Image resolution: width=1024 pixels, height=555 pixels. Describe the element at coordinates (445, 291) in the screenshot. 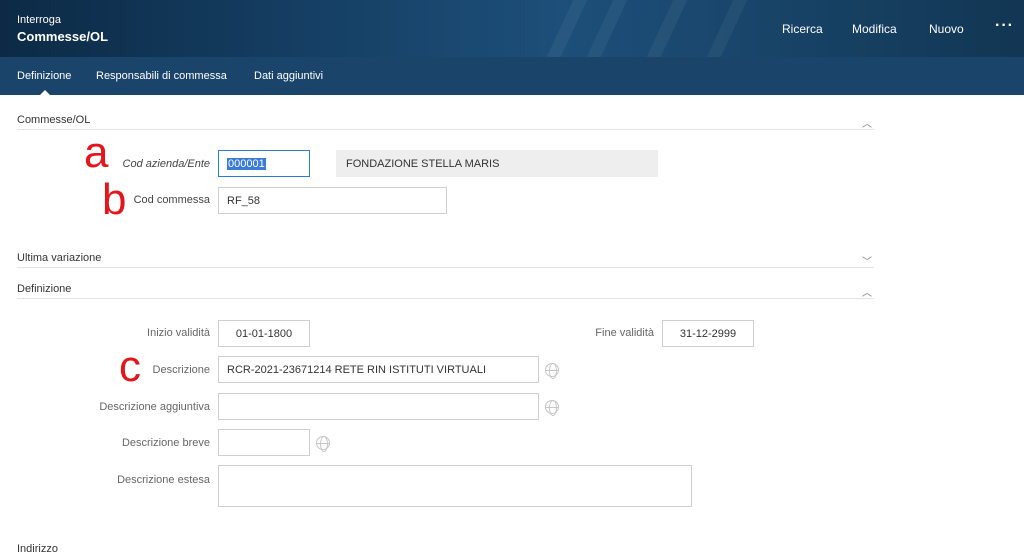

I see `section-definizione: Definizione ︿` at that location.